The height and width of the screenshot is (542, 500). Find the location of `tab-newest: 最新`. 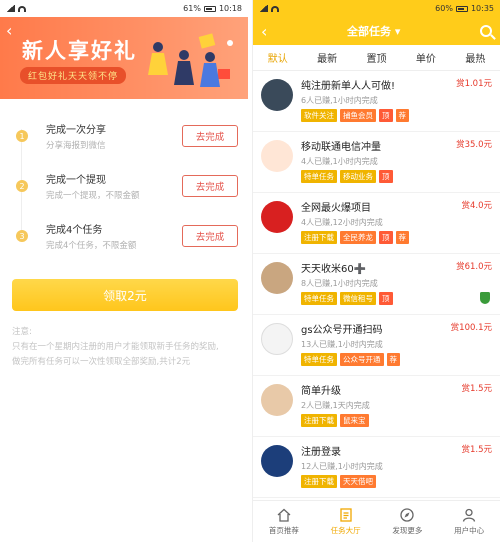

tab-newest: 最新 is located at coordinates (326, 57).